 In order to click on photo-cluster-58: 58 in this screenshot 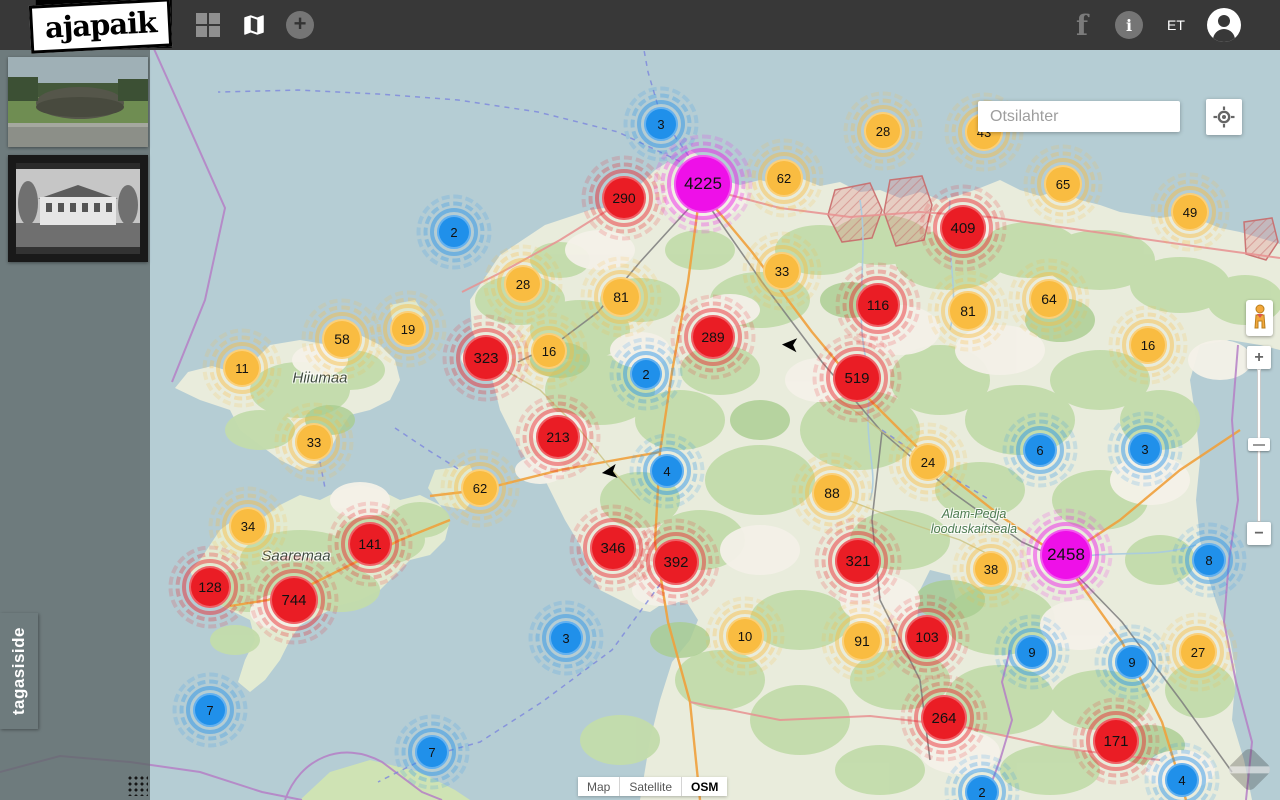, I will do `click(342, 339)`.